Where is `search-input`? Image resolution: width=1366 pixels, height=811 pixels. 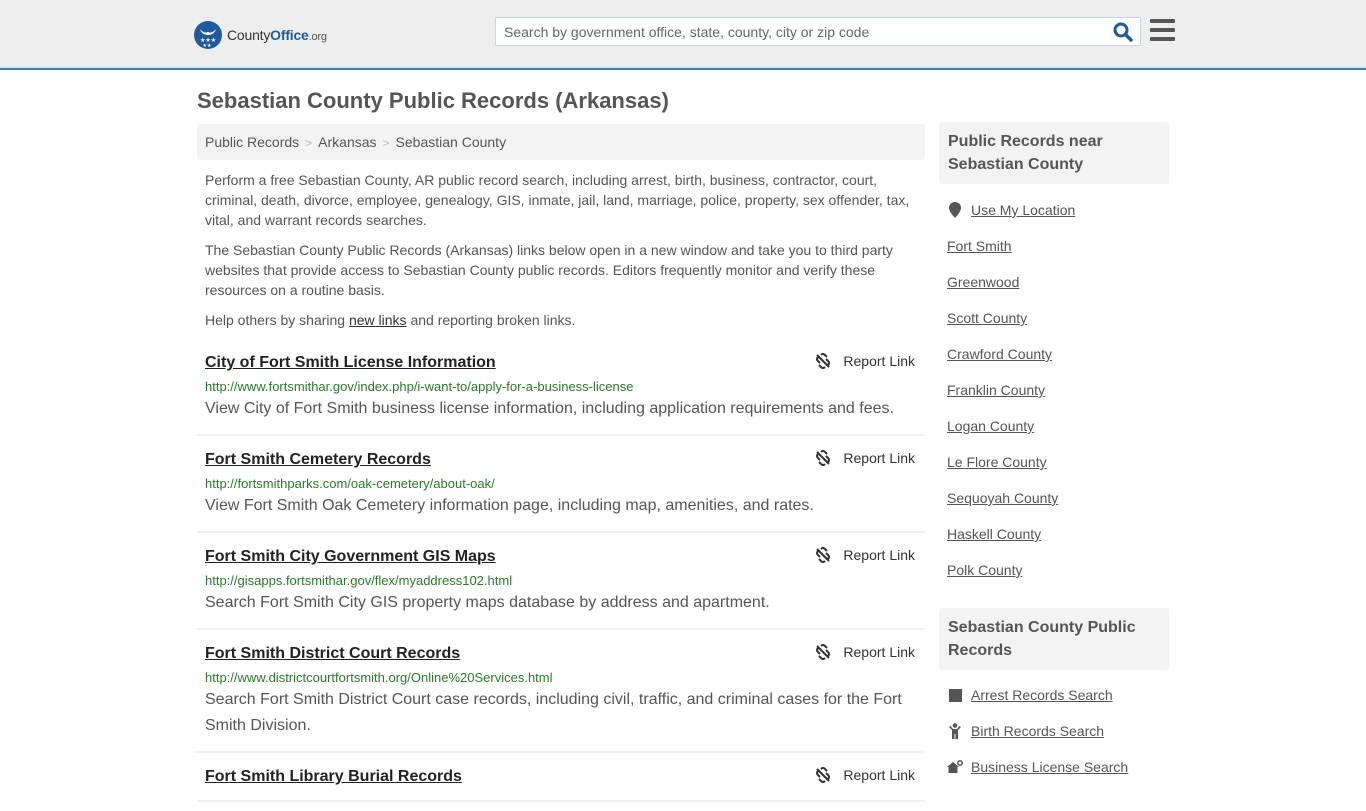 search-input is located at coordinates (801, 31).